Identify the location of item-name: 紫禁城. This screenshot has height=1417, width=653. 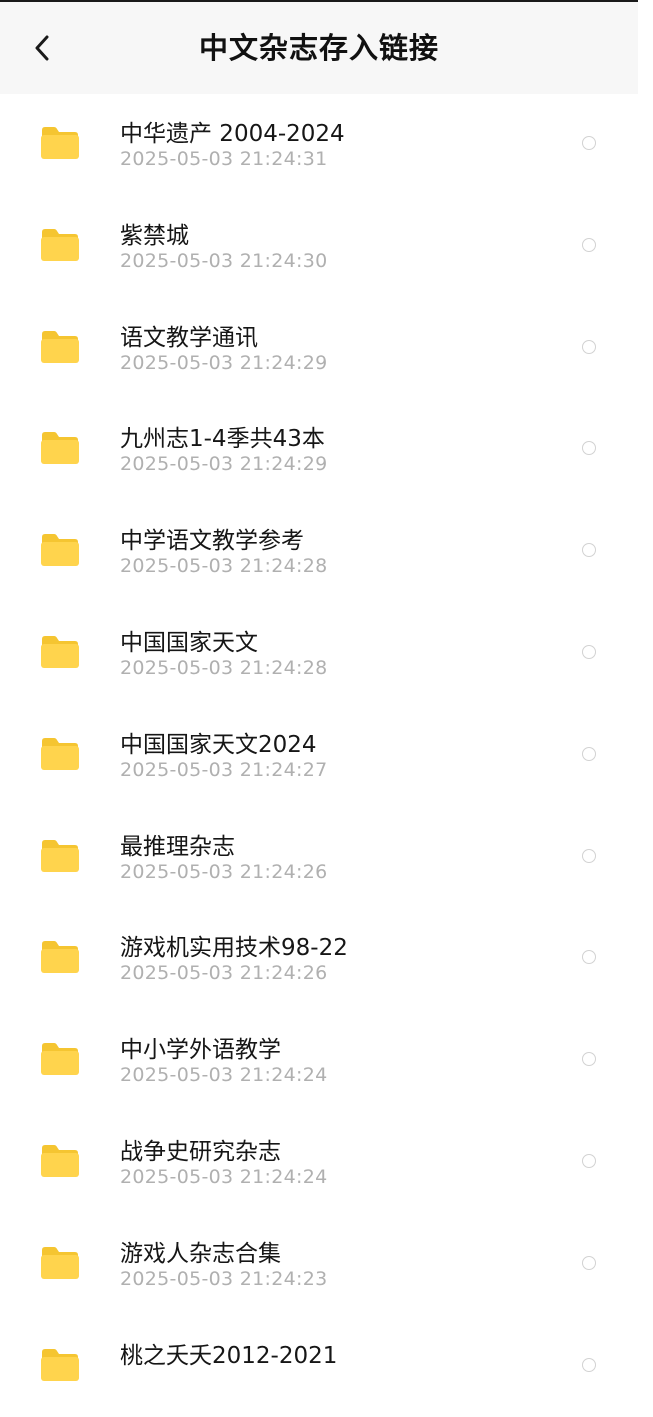
(154, 235).